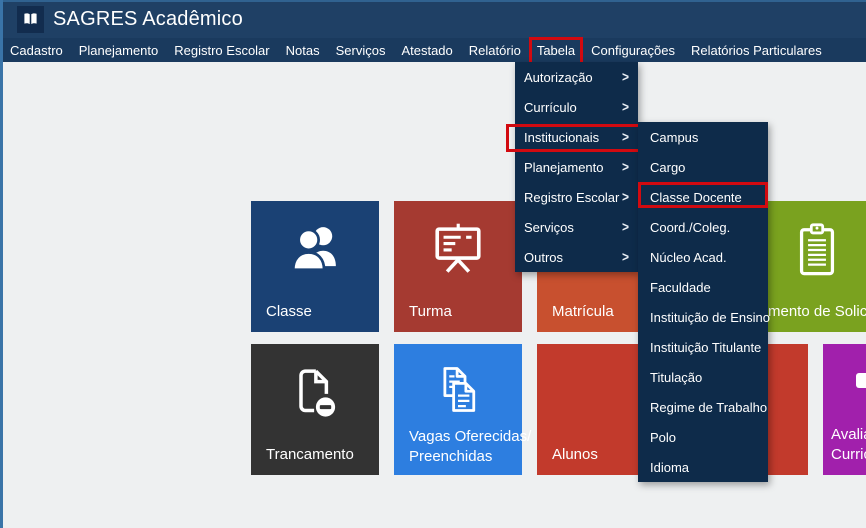  What do you see at coordinates (36, 50) in the screenshot?
I see `menu-item-cadastro: Cadastro` at bounding box center [36, 50].